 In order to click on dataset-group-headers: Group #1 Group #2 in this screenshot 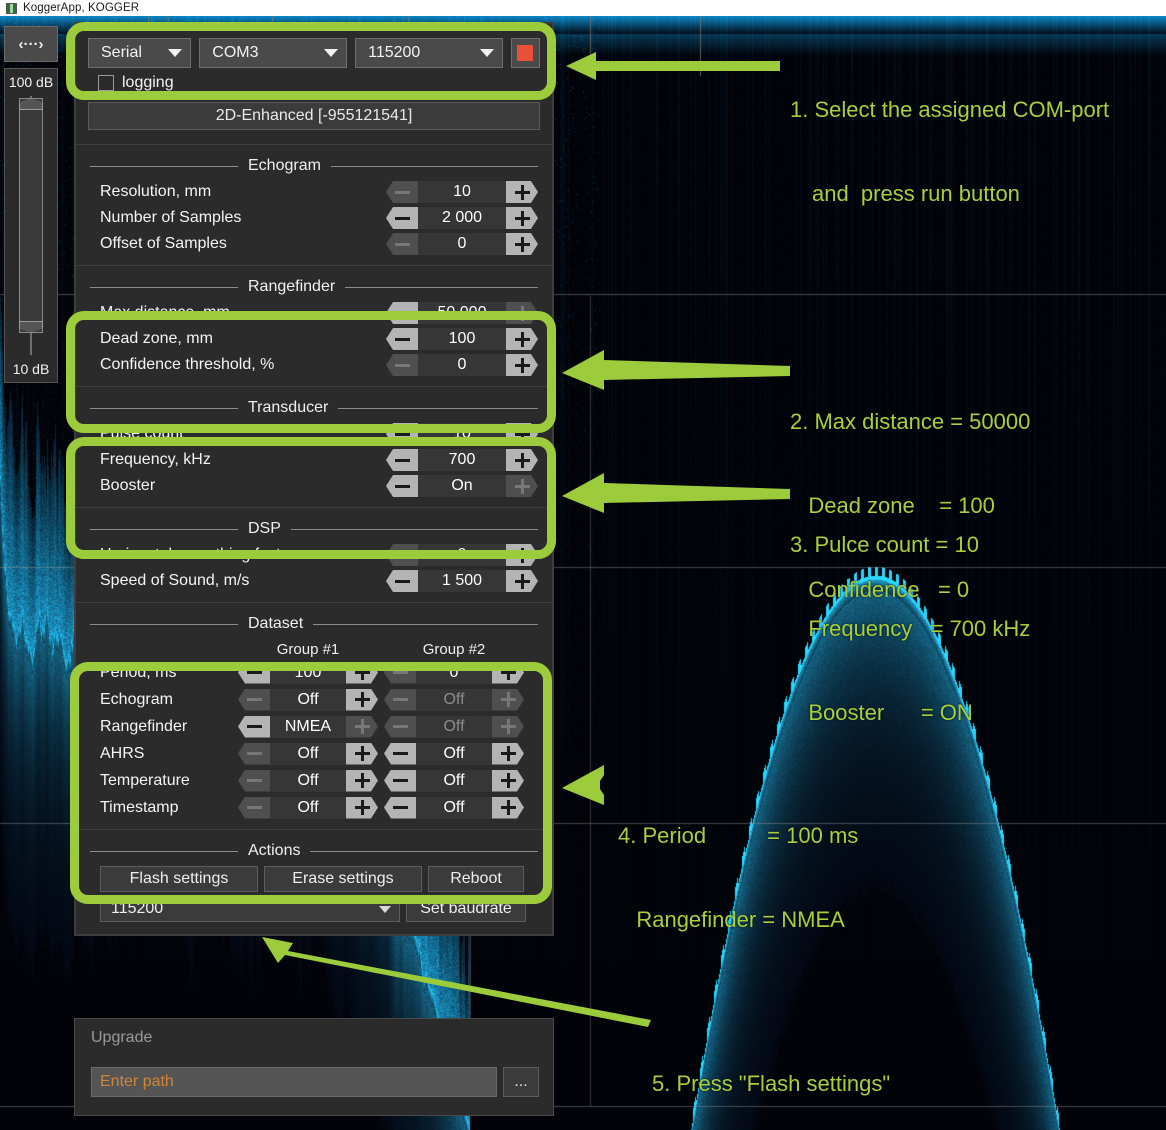, I will do `click(314, 648)`.